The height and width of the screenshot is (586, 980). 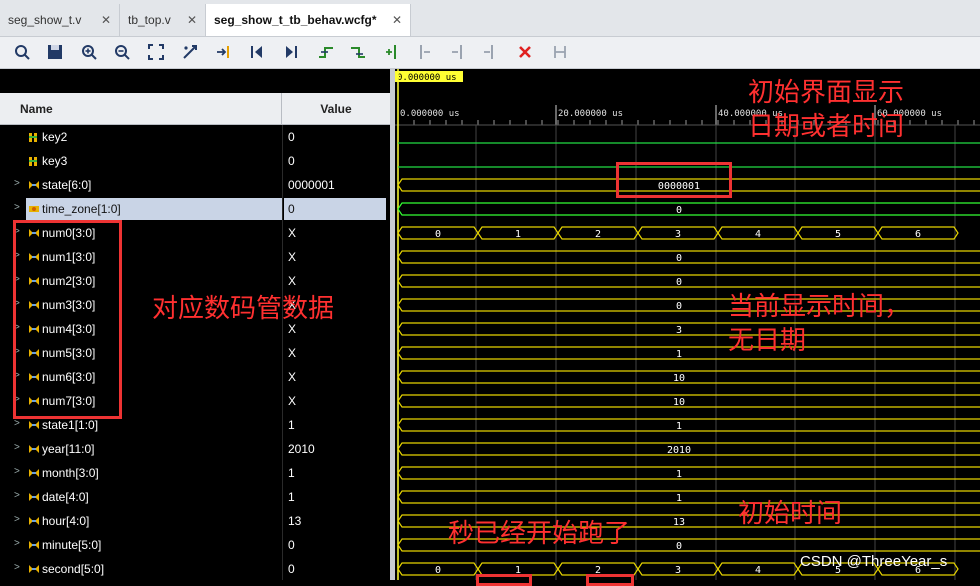 What do you see at coordinates (65, 497) in the screenshot?
I see `signal-name: date[4:0]` at bounding box center [65, 497].